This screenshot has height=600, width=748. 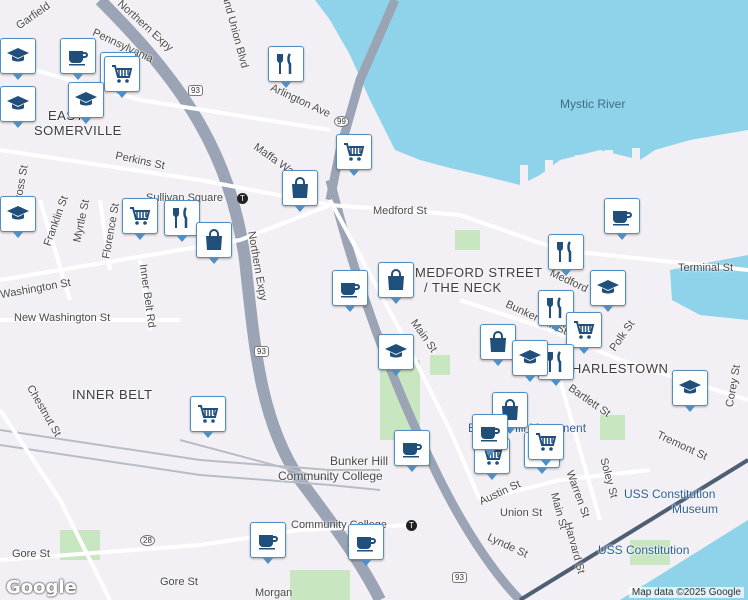 What do you see at coordinates (593, 104) in the screenshot?
I see `water-label-mystic-river: Mystic River` at bounding box center [593, 104].